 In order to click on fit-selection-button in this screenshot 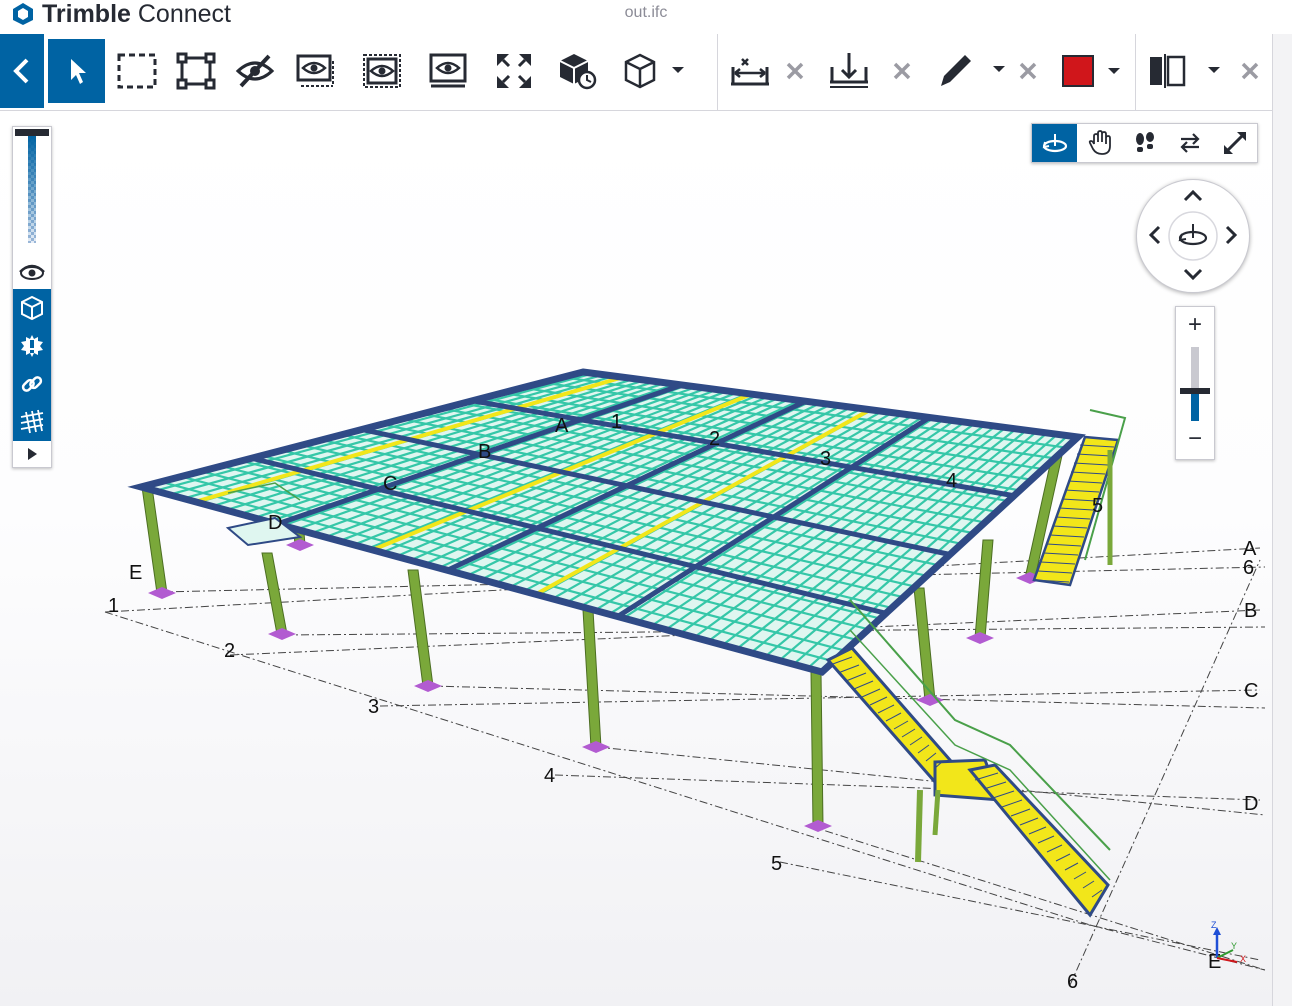, I will do `click(196, 71)`.